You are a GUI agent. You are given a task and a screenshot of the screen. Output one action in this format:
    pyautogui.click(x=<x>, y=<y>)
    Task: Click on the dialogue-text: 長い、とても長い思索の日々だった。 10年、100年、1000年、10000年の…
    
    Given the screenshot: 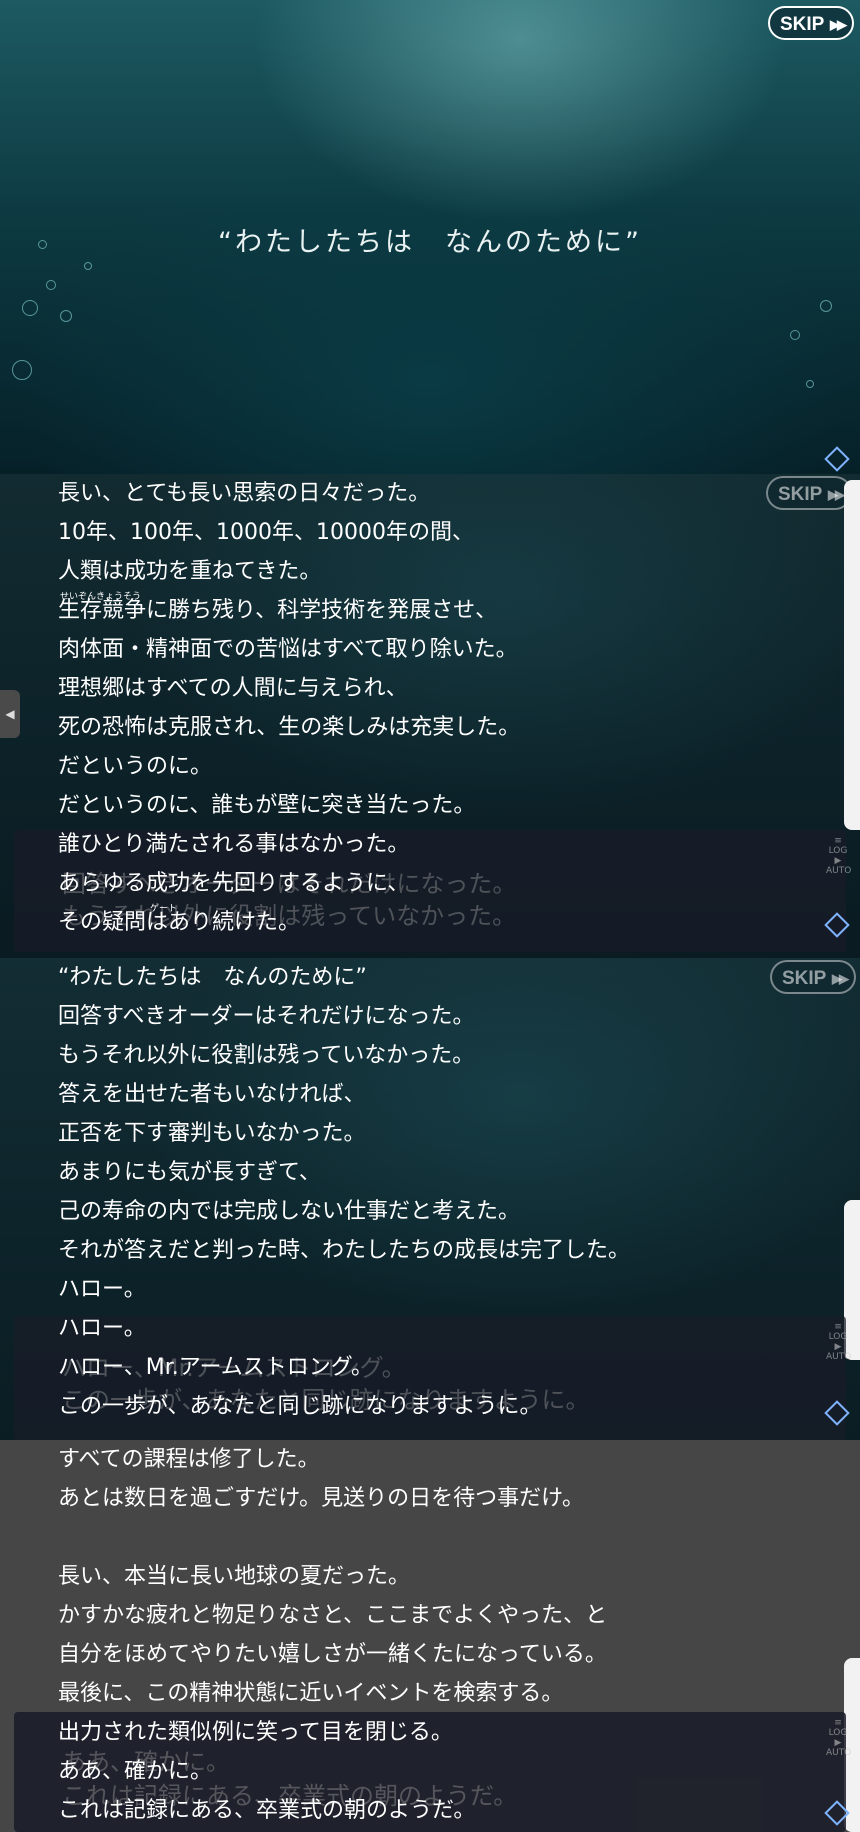 What is the action you would take?
    pyautogui.click(x=289, y=708)
    